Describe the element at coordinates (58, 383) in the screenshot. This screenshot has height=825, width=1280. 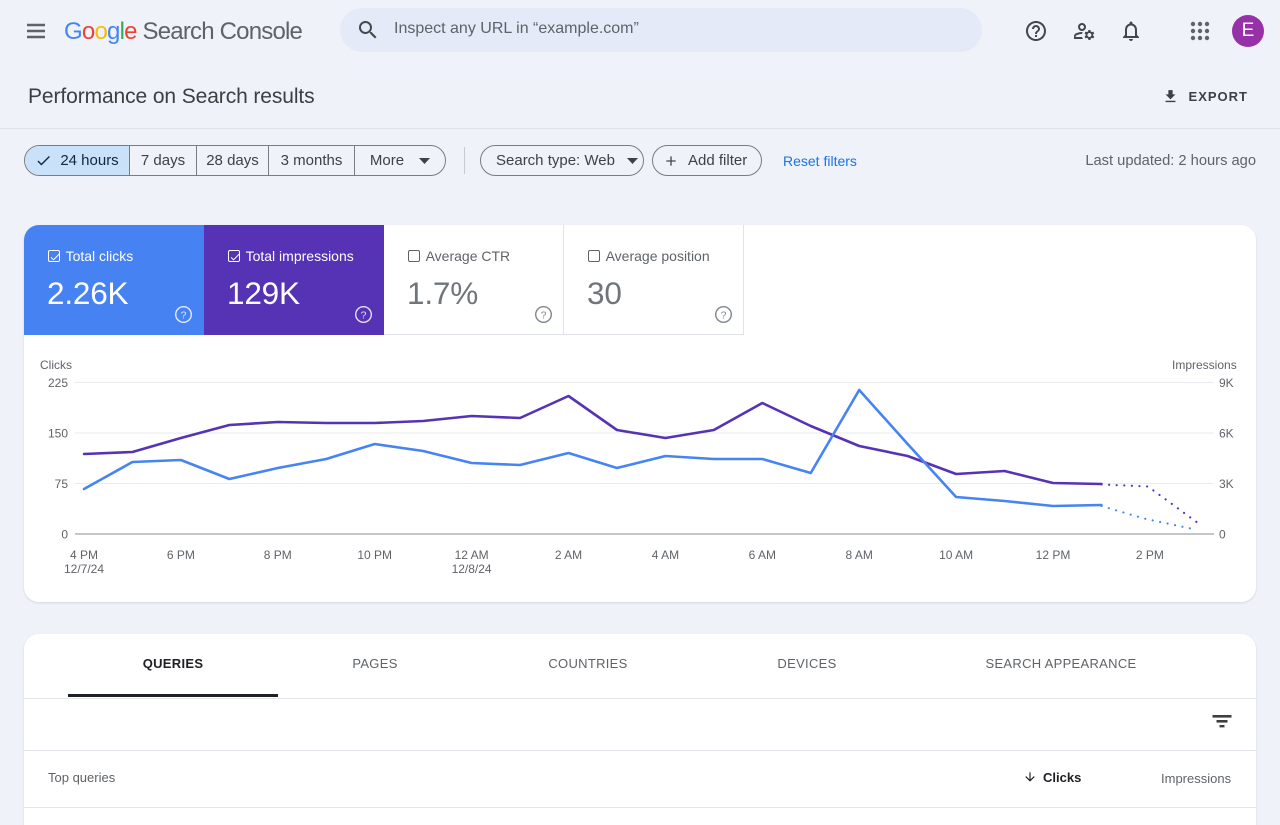
I see `svg-text: 225` at that location.